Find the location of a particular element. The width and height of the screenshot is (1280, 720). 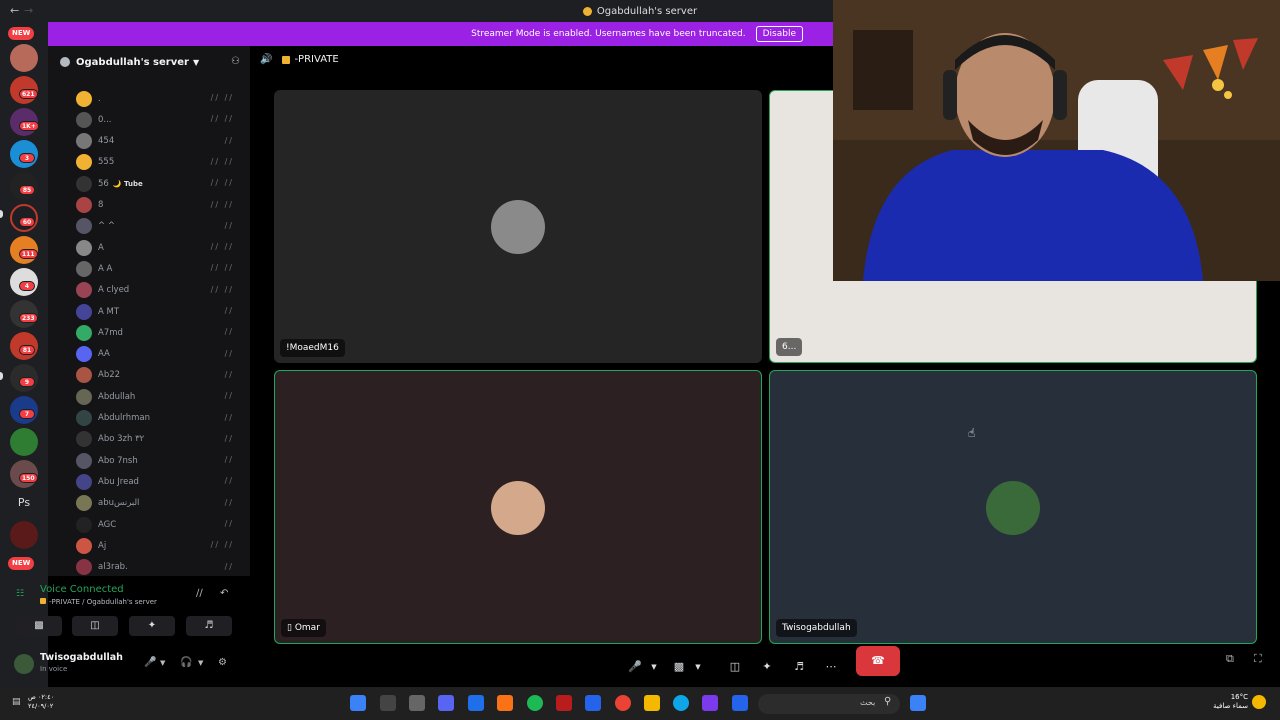

voice-member: al3rab. ∕∕ is located at coordinates (161, 566).